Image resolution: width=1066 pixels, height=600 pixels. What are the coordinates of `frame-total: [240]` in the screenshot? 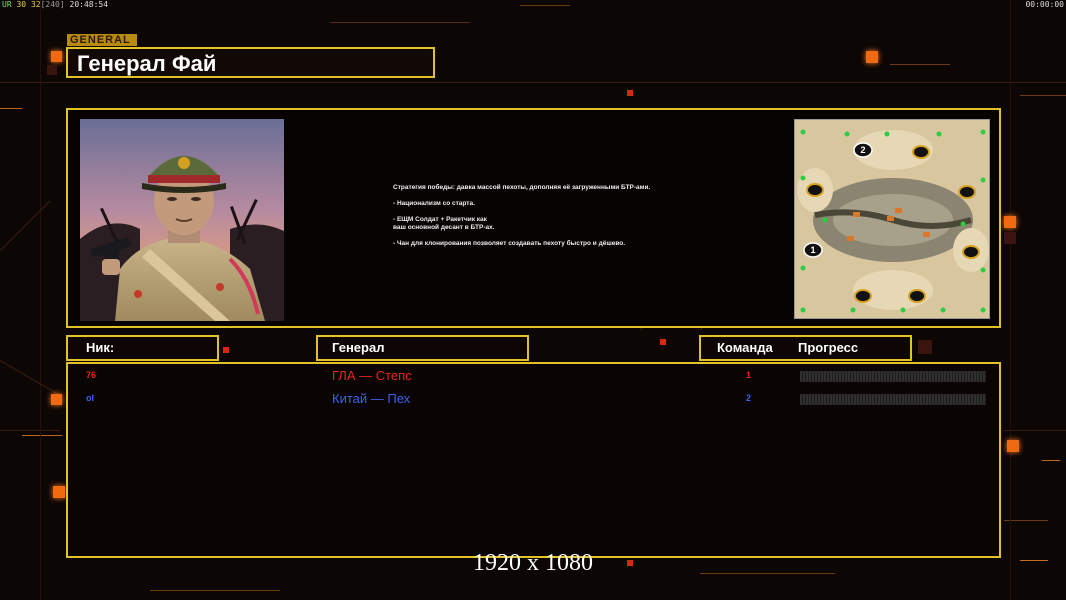 It's located at (52, 4).